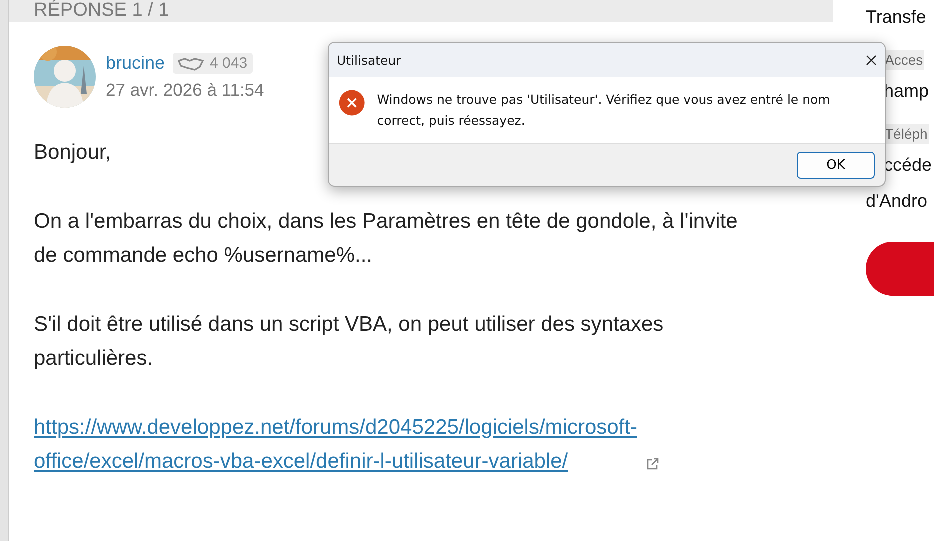 This screenshot has height=541, width=934. I want to click on post-paragraph: Bonjour,, so click(73, 153).